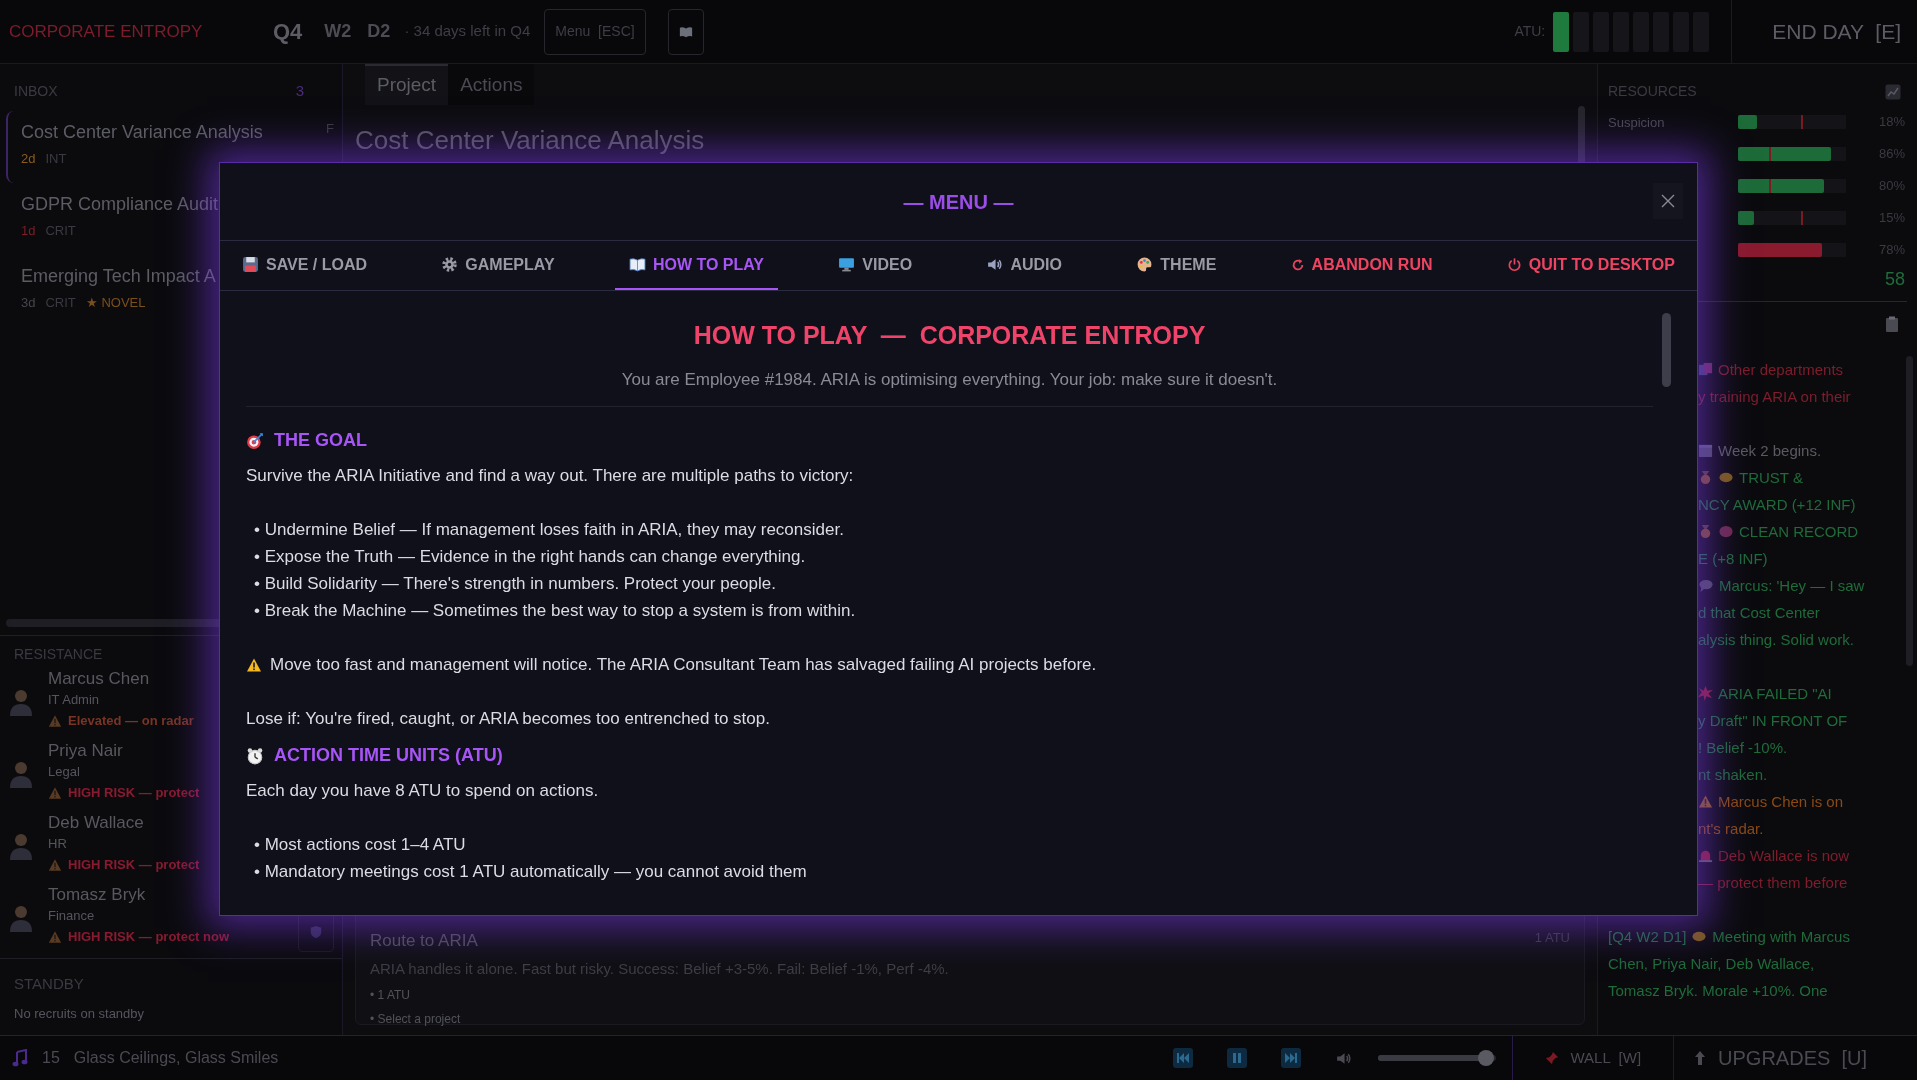 The width and height of the screenshot is (1917, 1080). Describe the element at coordinates (96, 823) in the screenshot. I see `person-name: Deb Wallace` at that location.